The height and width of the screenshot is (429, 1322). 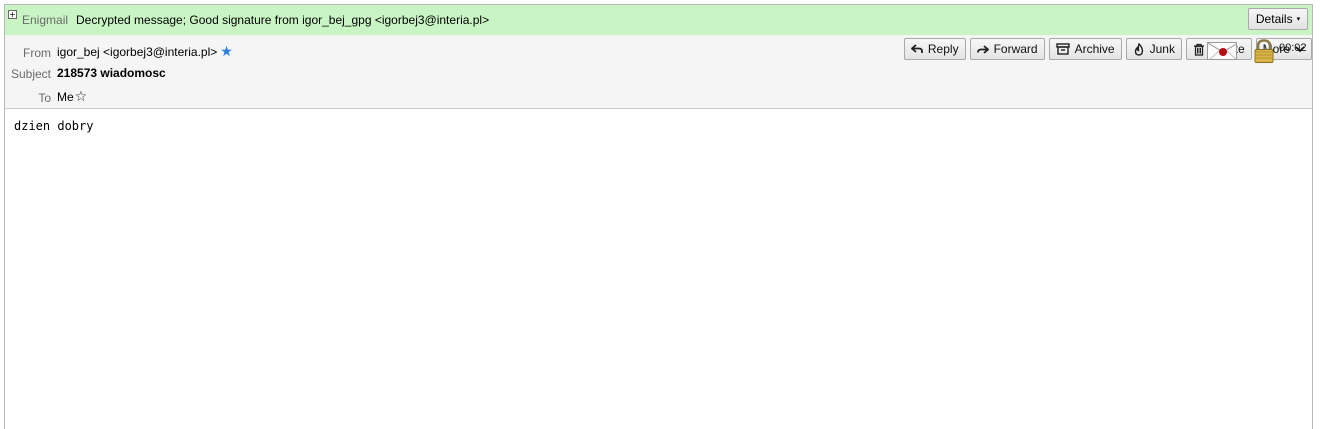 What do you see at coordinates (1198, 49) in the screenshot?
I see `trash-icon` at bounding box center [1198, 49].